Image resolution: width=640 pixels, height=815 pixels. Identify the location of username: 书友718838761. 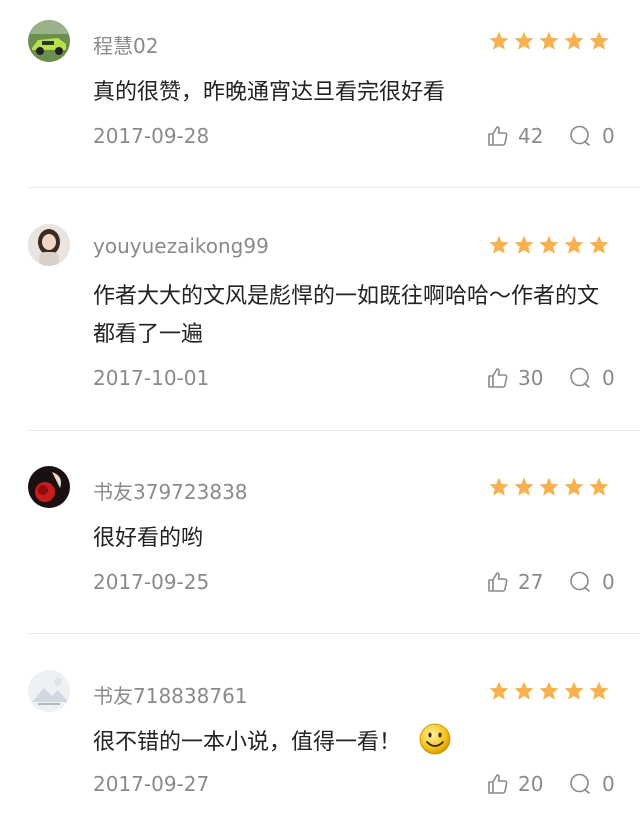
(170, 694).